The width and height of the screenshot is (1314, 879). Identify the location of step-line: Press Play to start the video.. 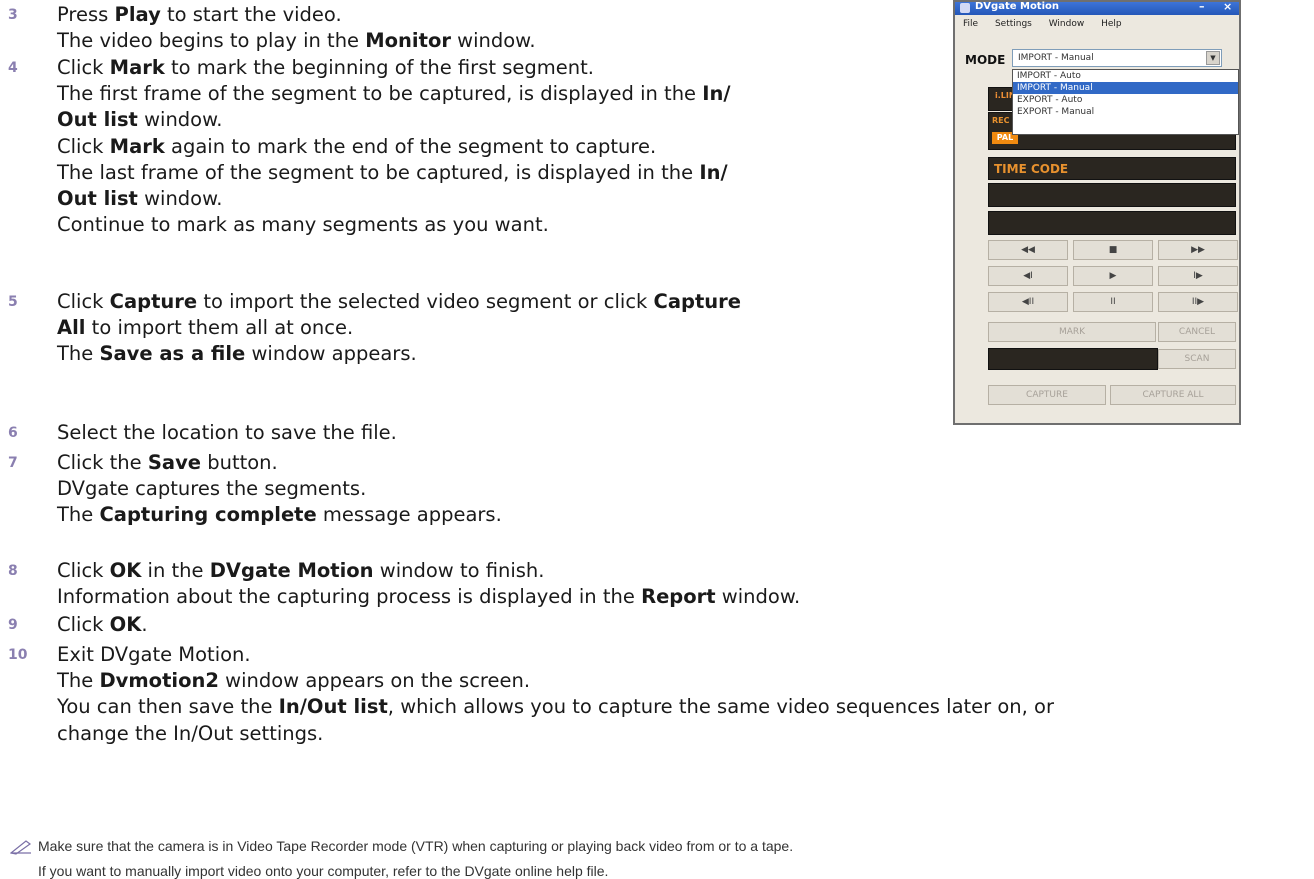
(296, 15).